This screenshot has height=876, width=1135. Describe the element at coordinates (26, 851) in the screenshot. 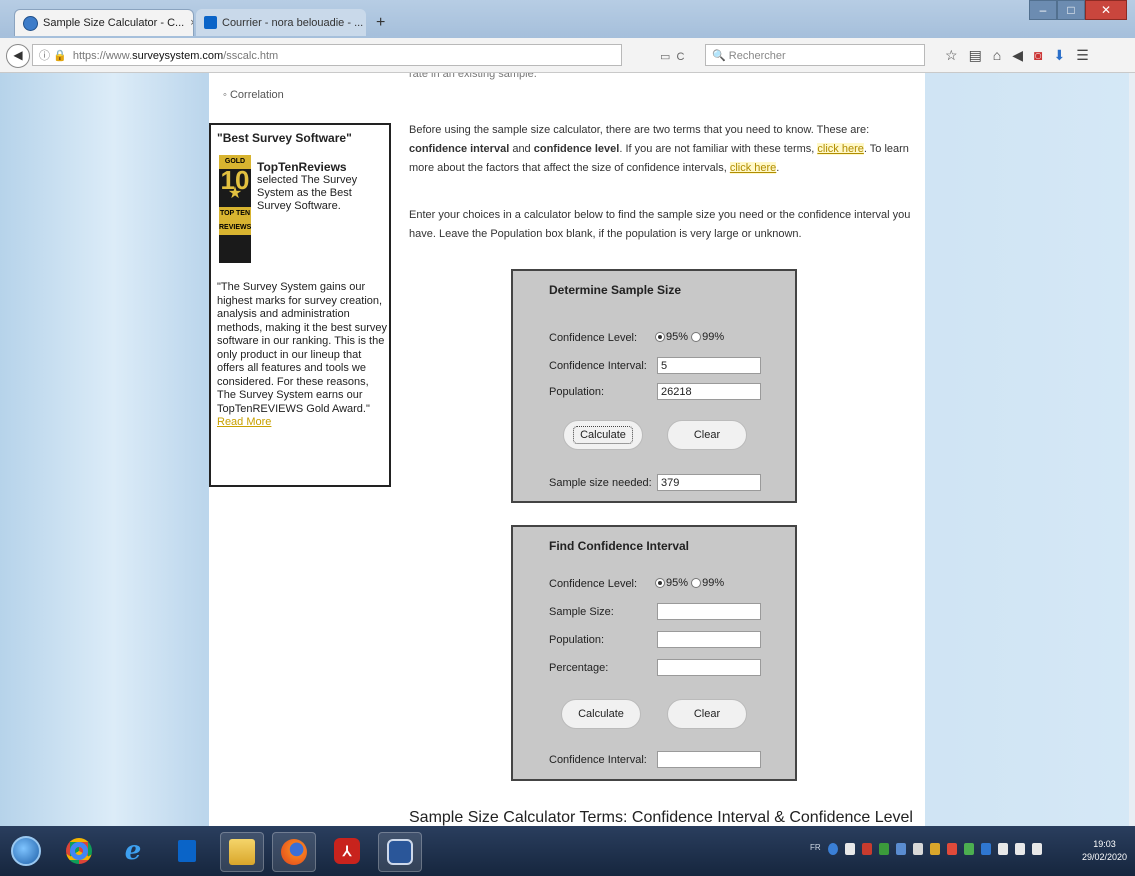

I see `start-button` at that location.